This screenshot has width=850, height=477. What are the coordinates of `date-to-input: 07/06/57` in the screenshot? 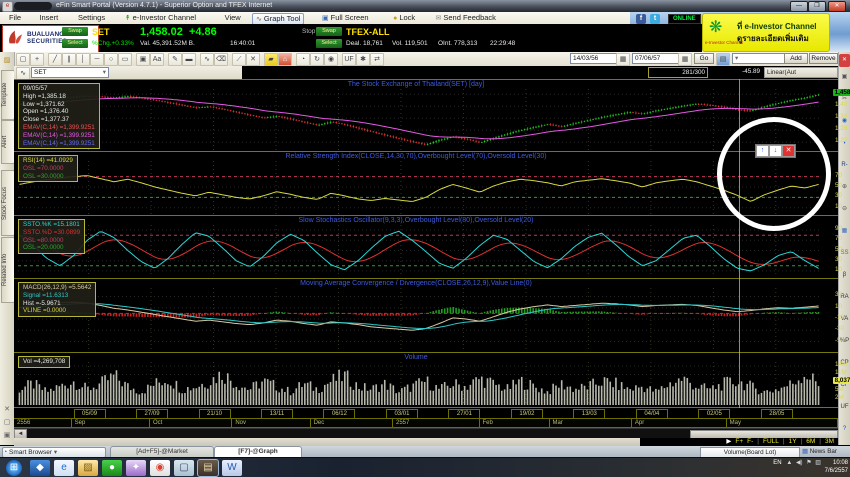 It's located at (656, 58).